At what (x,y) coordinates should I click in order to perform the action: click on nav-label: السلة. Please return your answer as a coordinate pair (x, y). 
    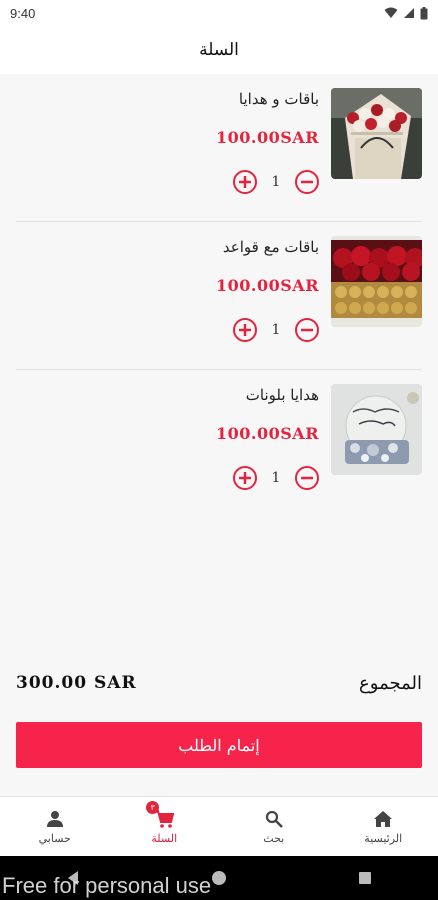
    Looking at the image, I should click on (164, 838).